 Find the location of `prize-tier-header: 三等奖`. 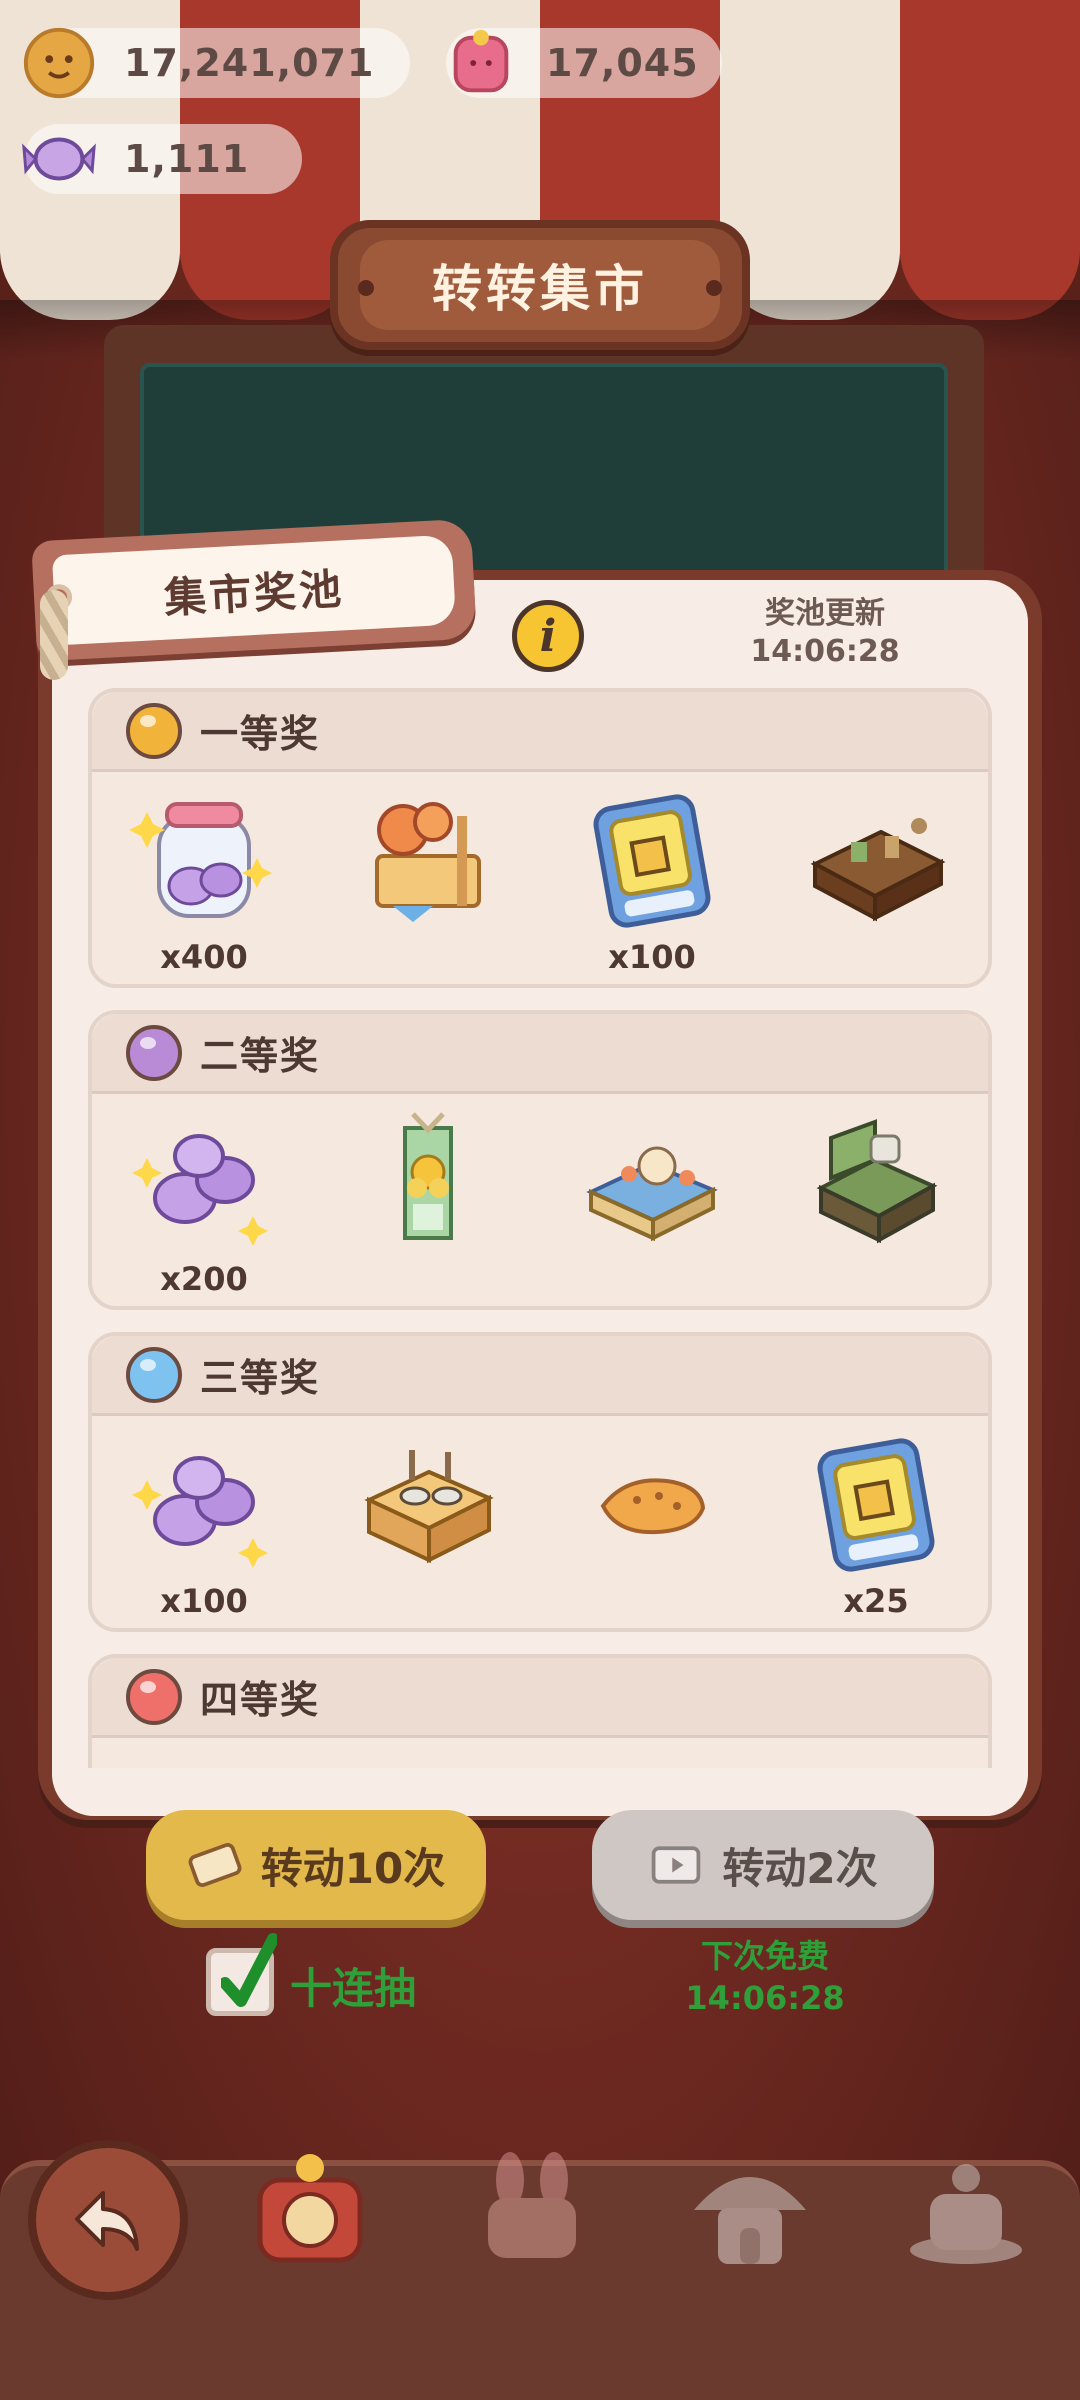

prize-tier-header: 三等奖 is located at coordinates (540, 1376).